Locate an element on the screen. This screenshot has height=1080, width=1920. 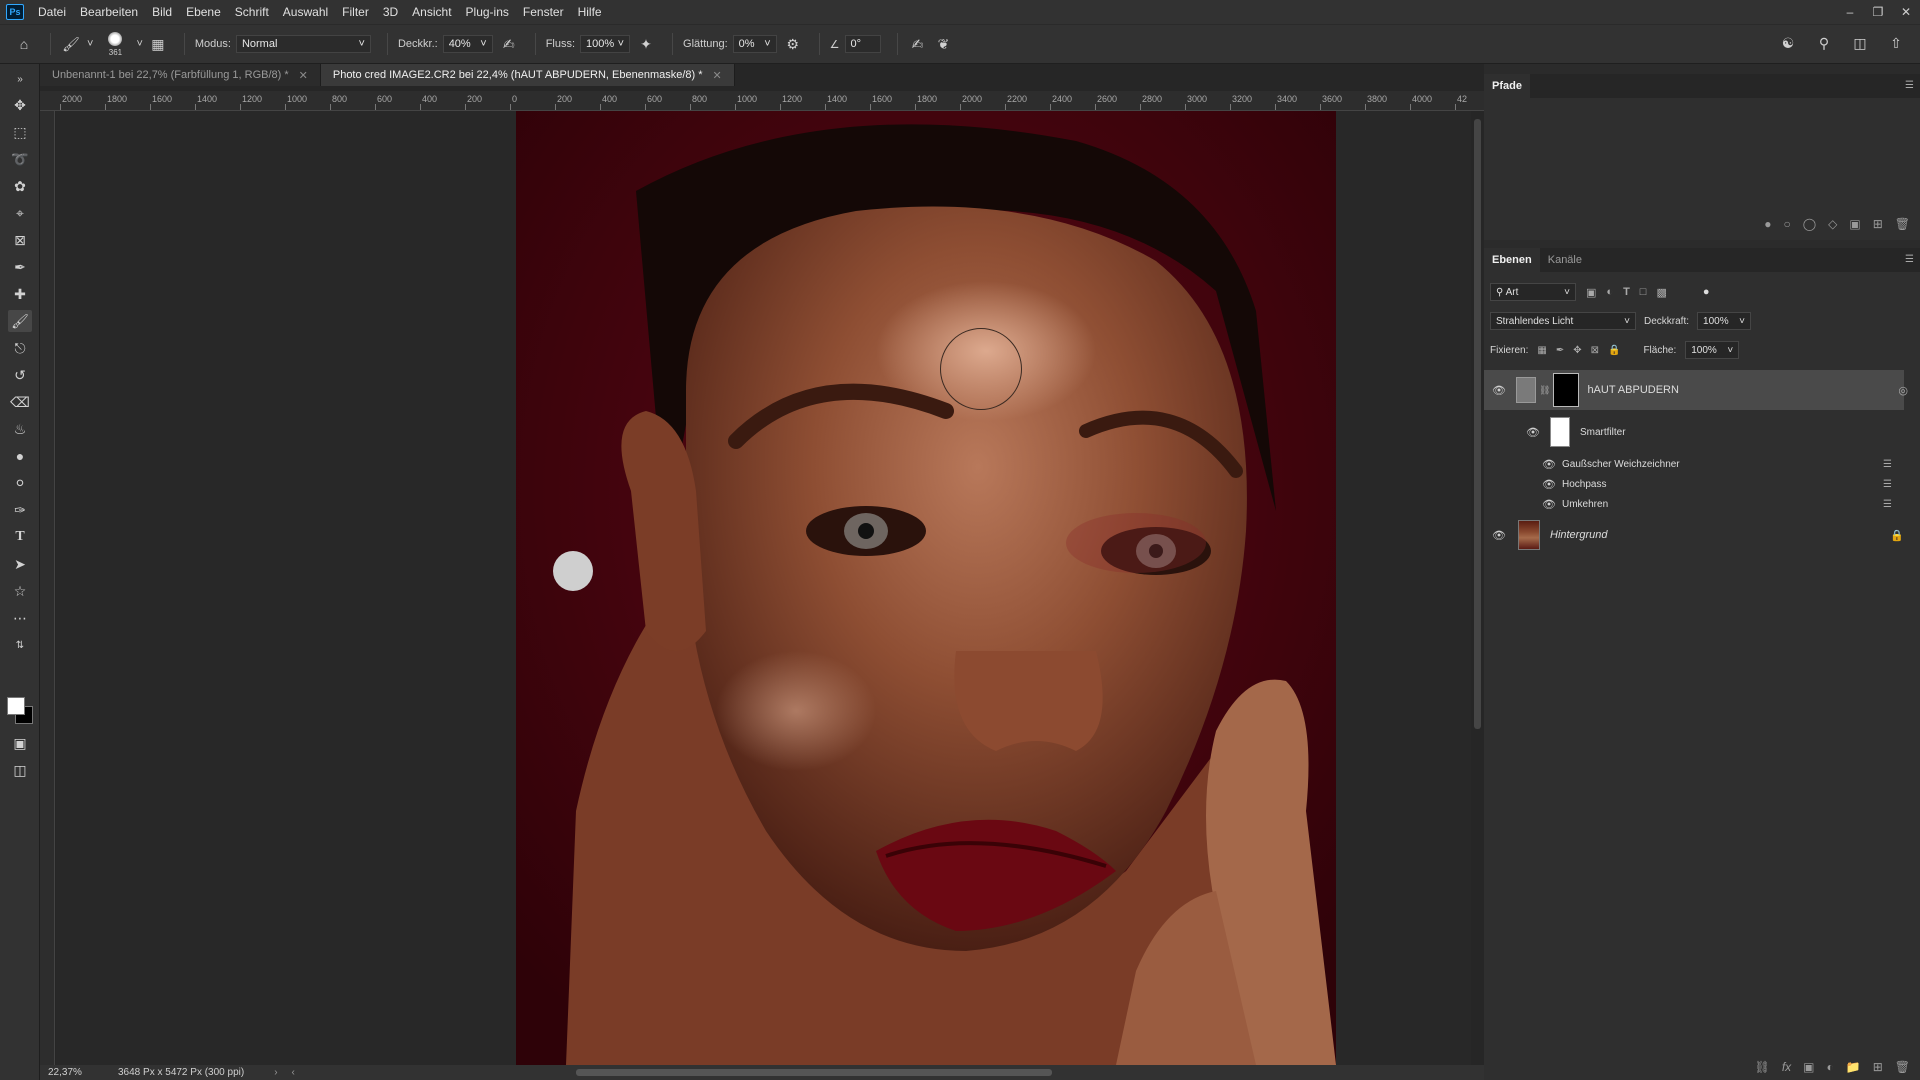
dodge-tool-icon: ⚪ is located at coordinates (20, 483).